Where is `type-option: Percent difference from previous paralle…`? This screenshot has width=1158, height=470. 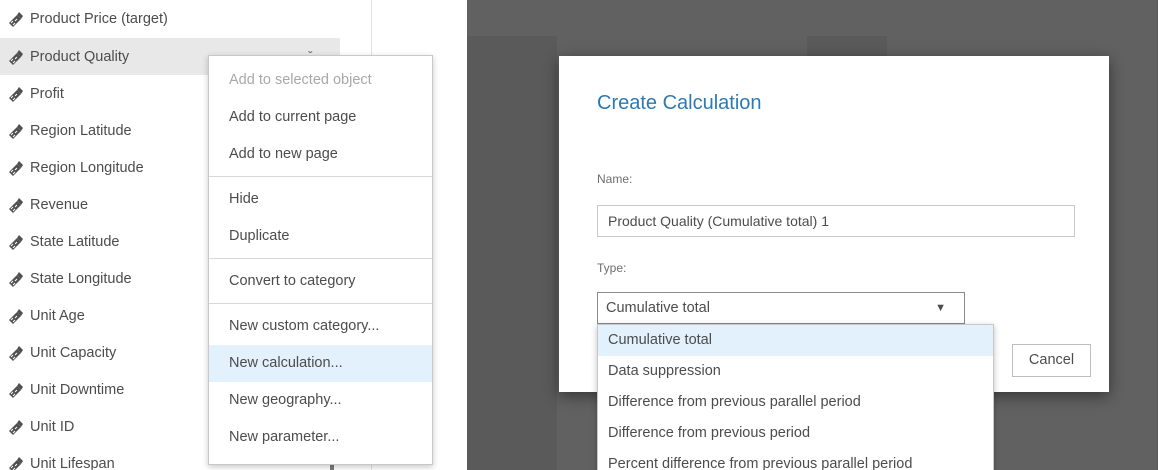 type-option: Percent difference from previous paralle… is located at coordinates (795, 459).